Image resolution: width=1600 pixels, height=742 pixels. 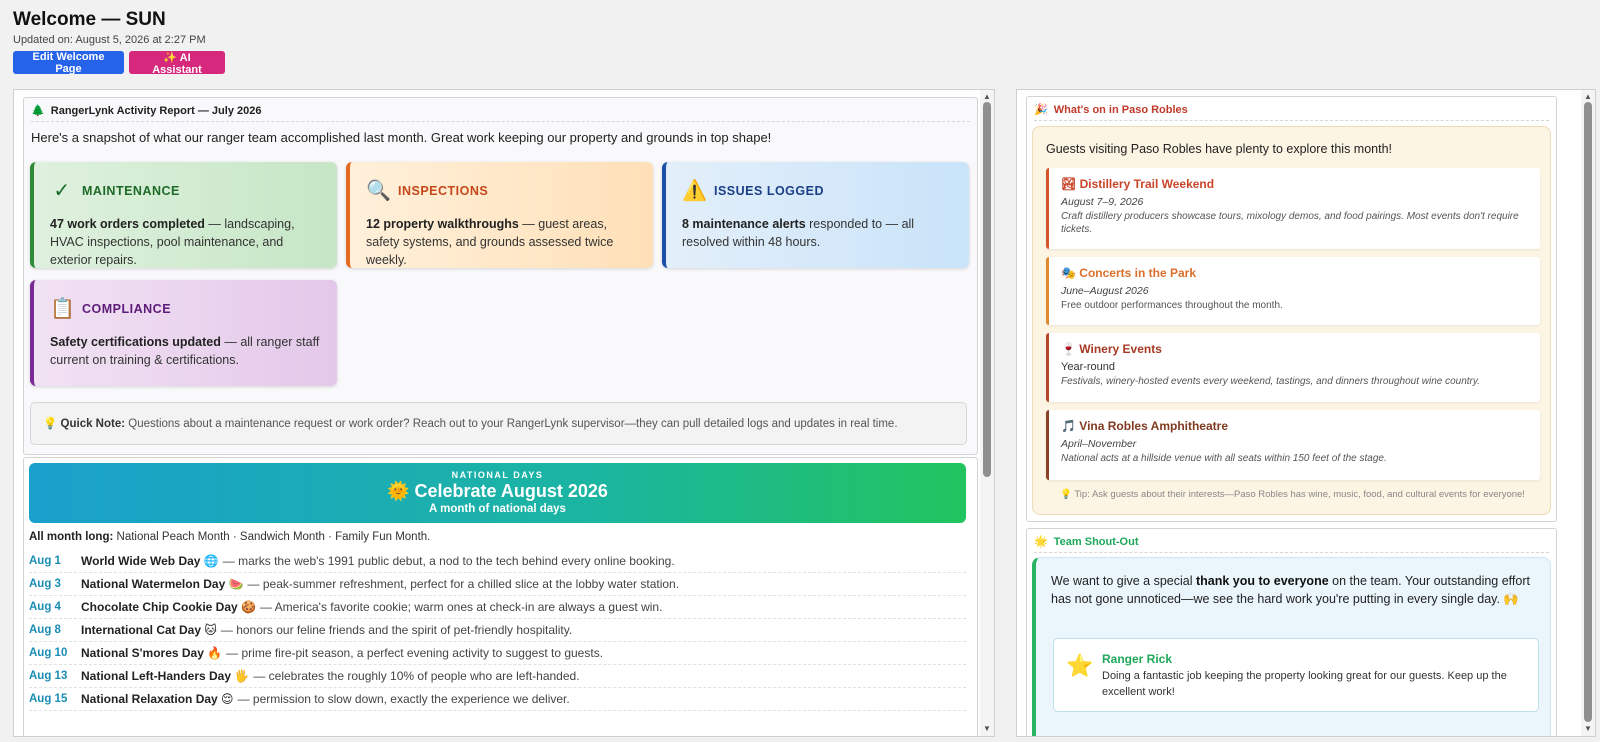 What do you see at coordinates (45, 584) in the screenshot?
I see `day-date: Aug 3` at bounding box center [45, 584].